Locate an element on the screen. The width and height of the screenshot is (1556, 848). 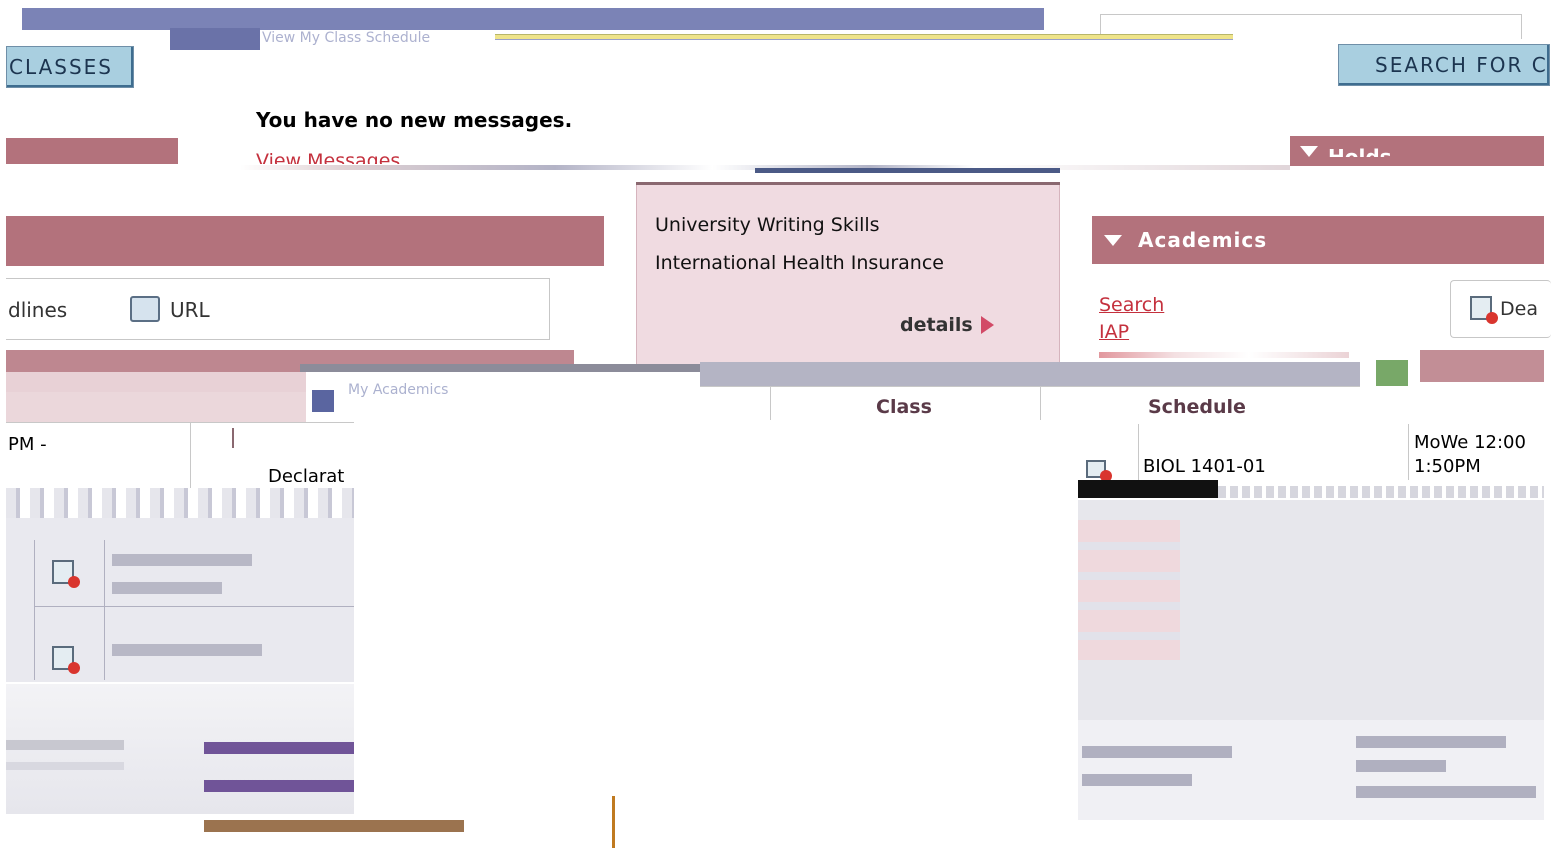
deadlines-button-label: Dea is located at coordinates (1519, 309).